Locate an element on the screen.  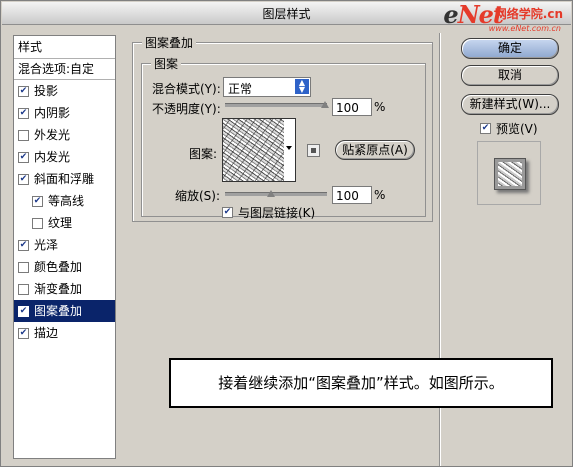
opacity-slider is located at coordinates (276, 105).